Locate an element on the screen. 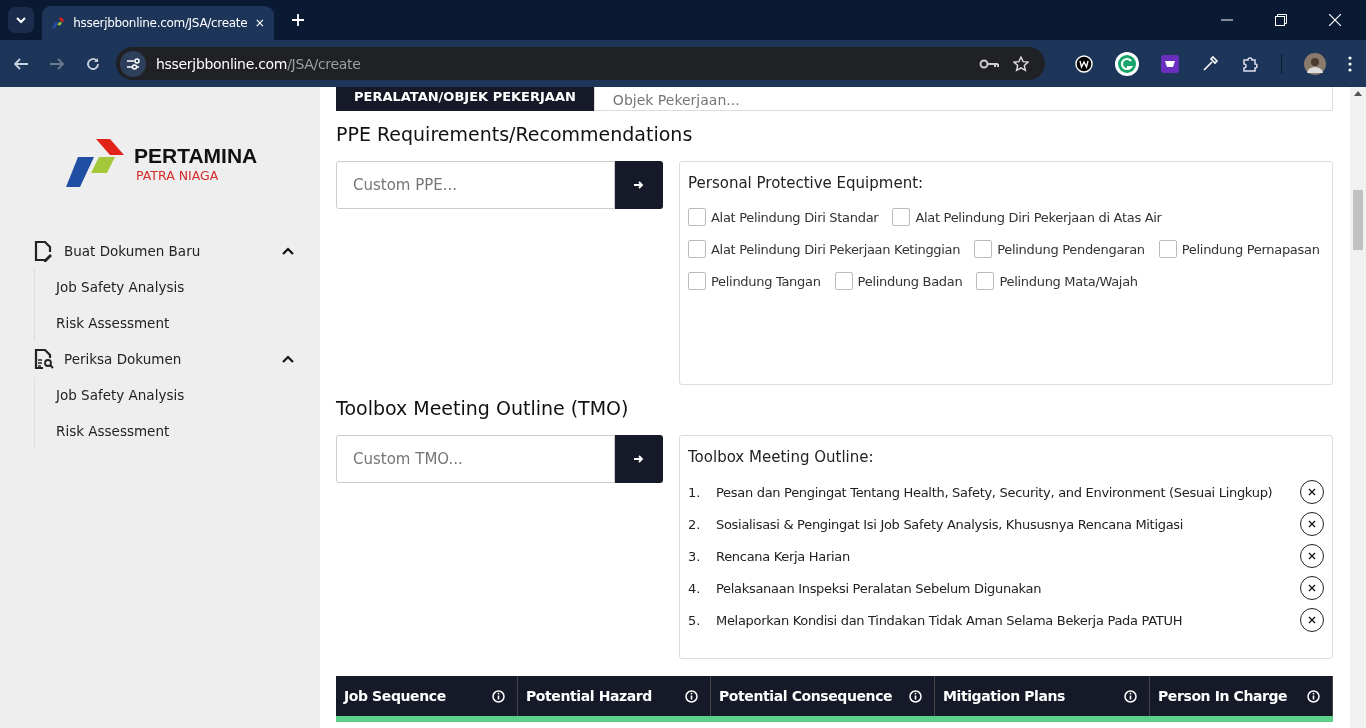  list-number: 2. is located at coordinates (695, 524).